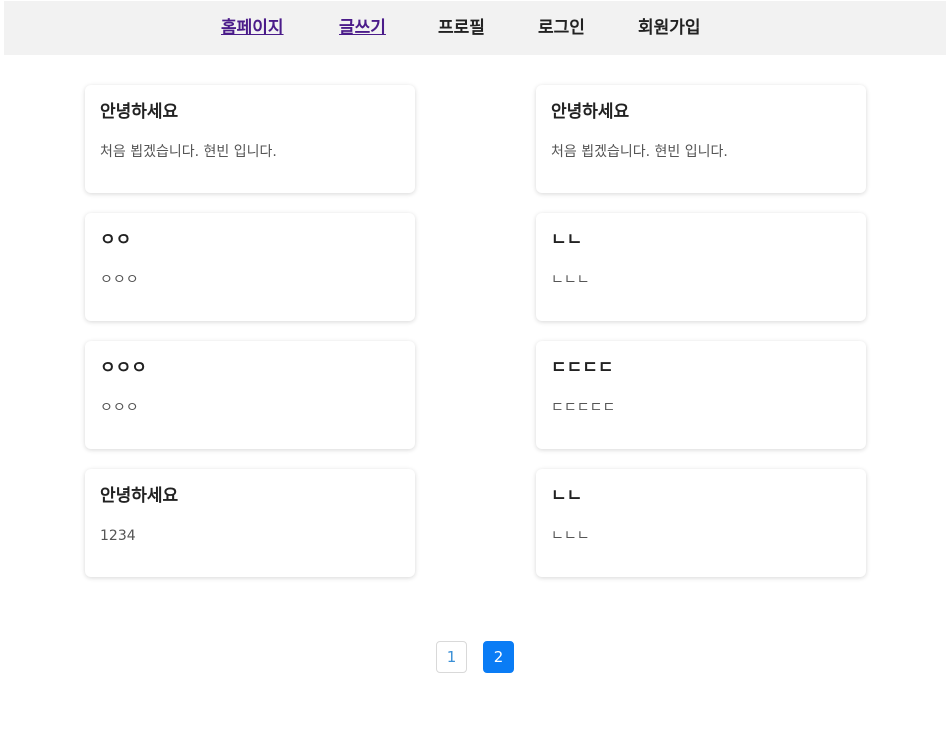  I want to click on navbar: 홈페이지 글쓰기 프로필 로그인 회원가입, so click(475, 28).